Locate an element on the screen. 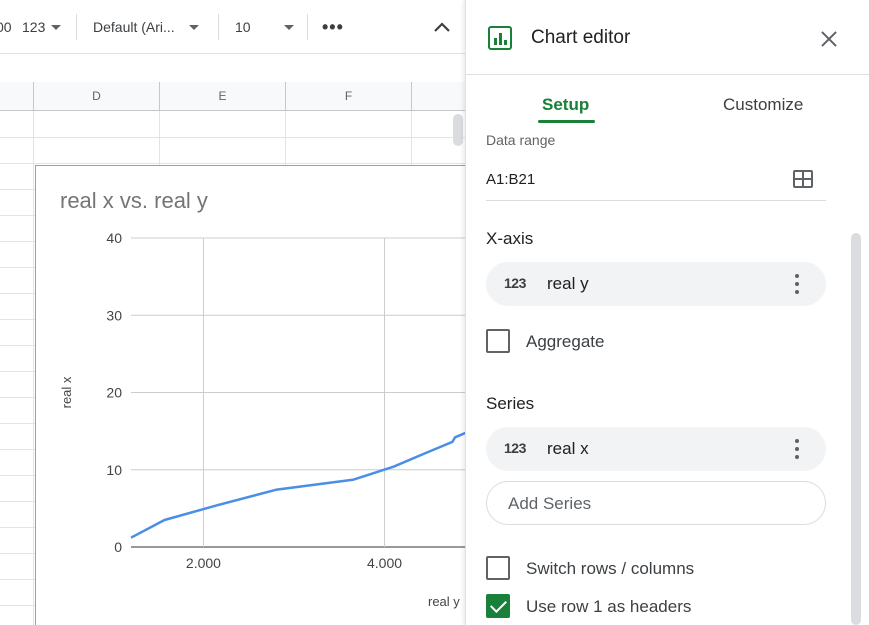 The image size is (869, 625). panel-scrollbar is located at coordinates (856, 429).